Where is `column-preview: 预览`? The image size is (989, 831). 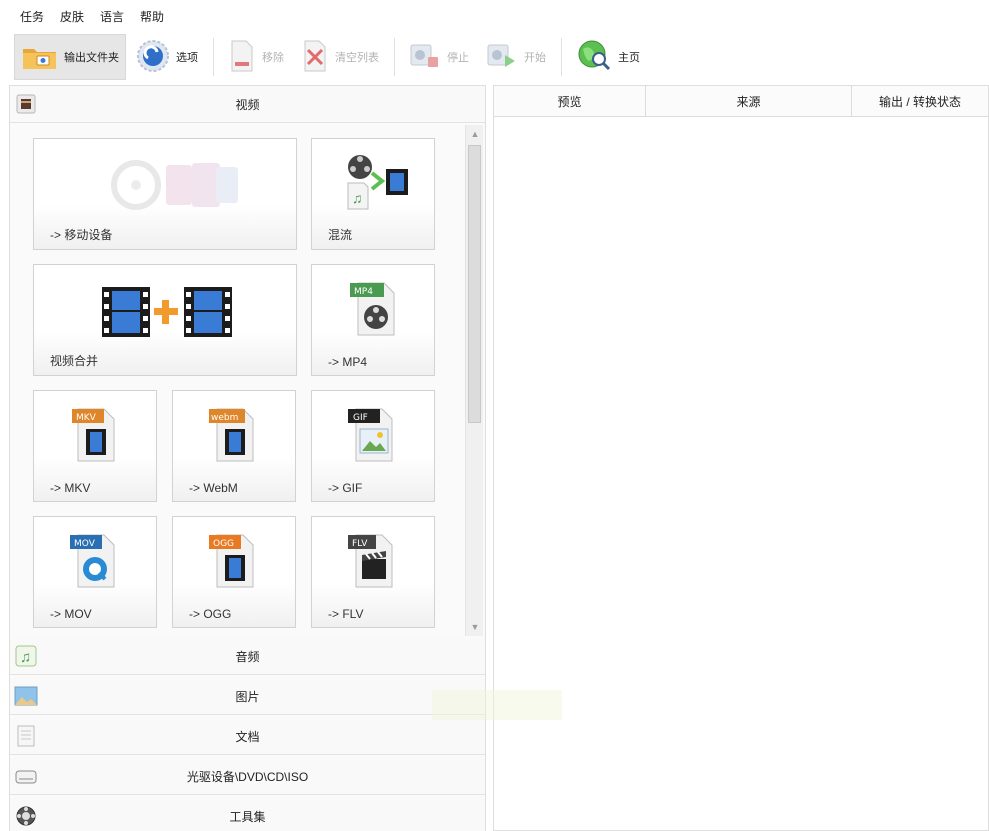
column-preview: 预览 is located at coordinates (570, 101).